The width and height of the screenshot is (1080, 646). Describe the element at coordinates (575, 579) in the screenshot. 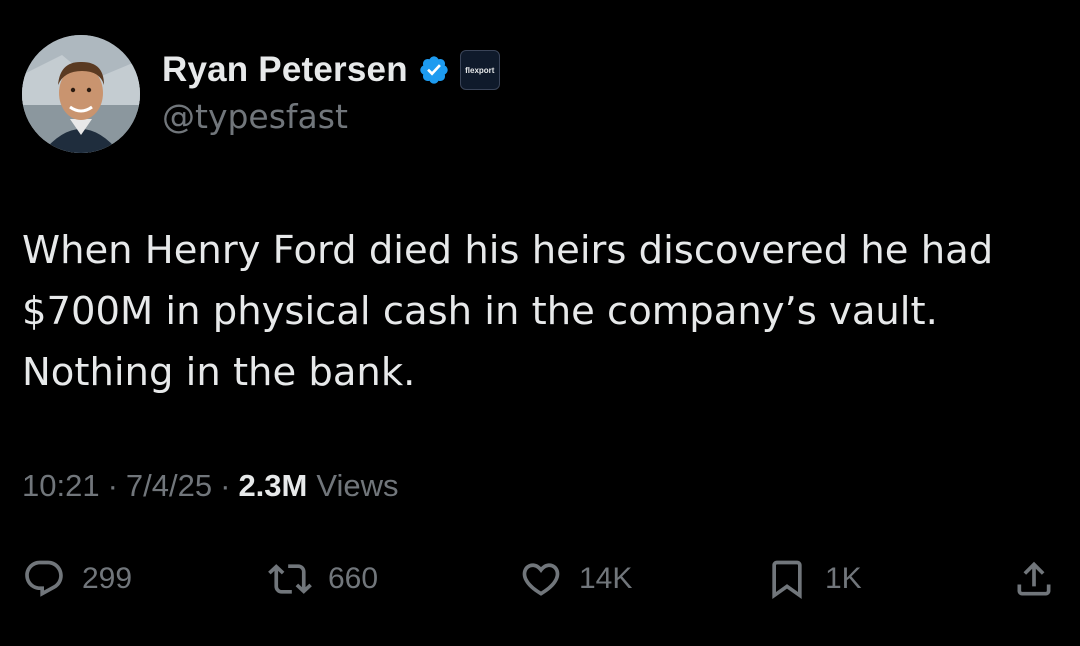

I see `like-button: 14K` at that location.